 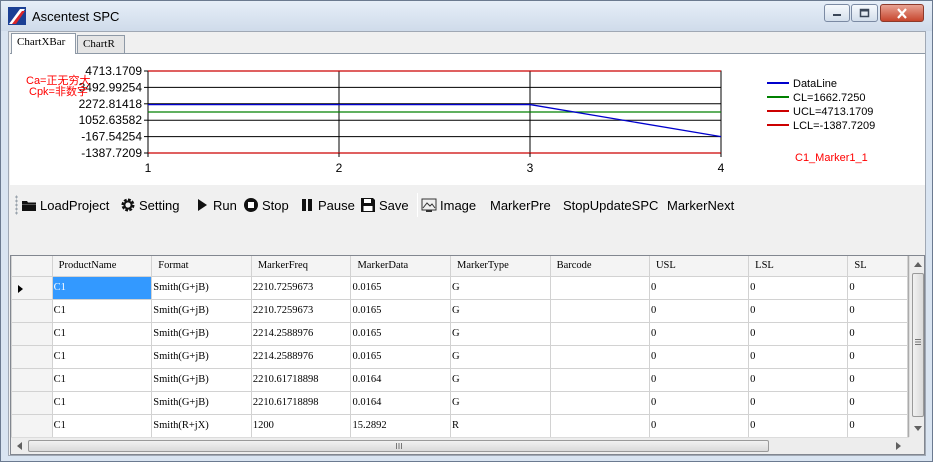 What do you see at coordinates (102, 266) in the screenshot?
I see `column-header: ProductName` at bounding box center [102, 266].